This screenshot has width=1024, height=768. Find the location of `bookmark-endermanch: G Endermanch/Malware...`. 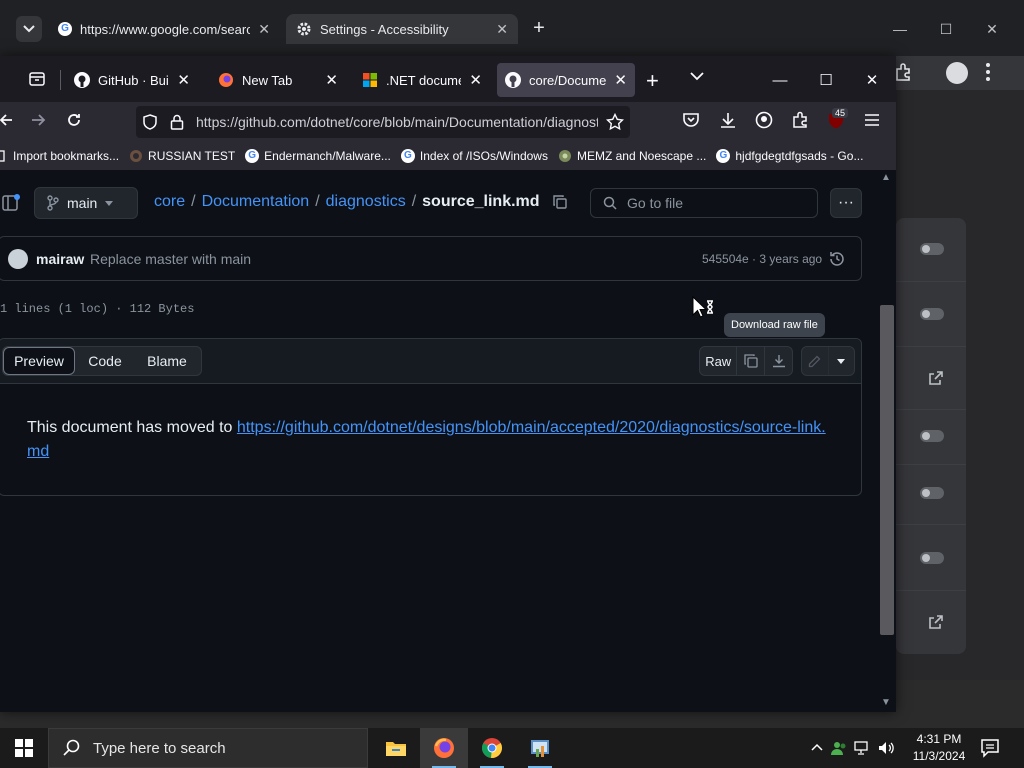

bookmark-endermanch: G Endermanch/Malware... is located at coordinates (318, 156).